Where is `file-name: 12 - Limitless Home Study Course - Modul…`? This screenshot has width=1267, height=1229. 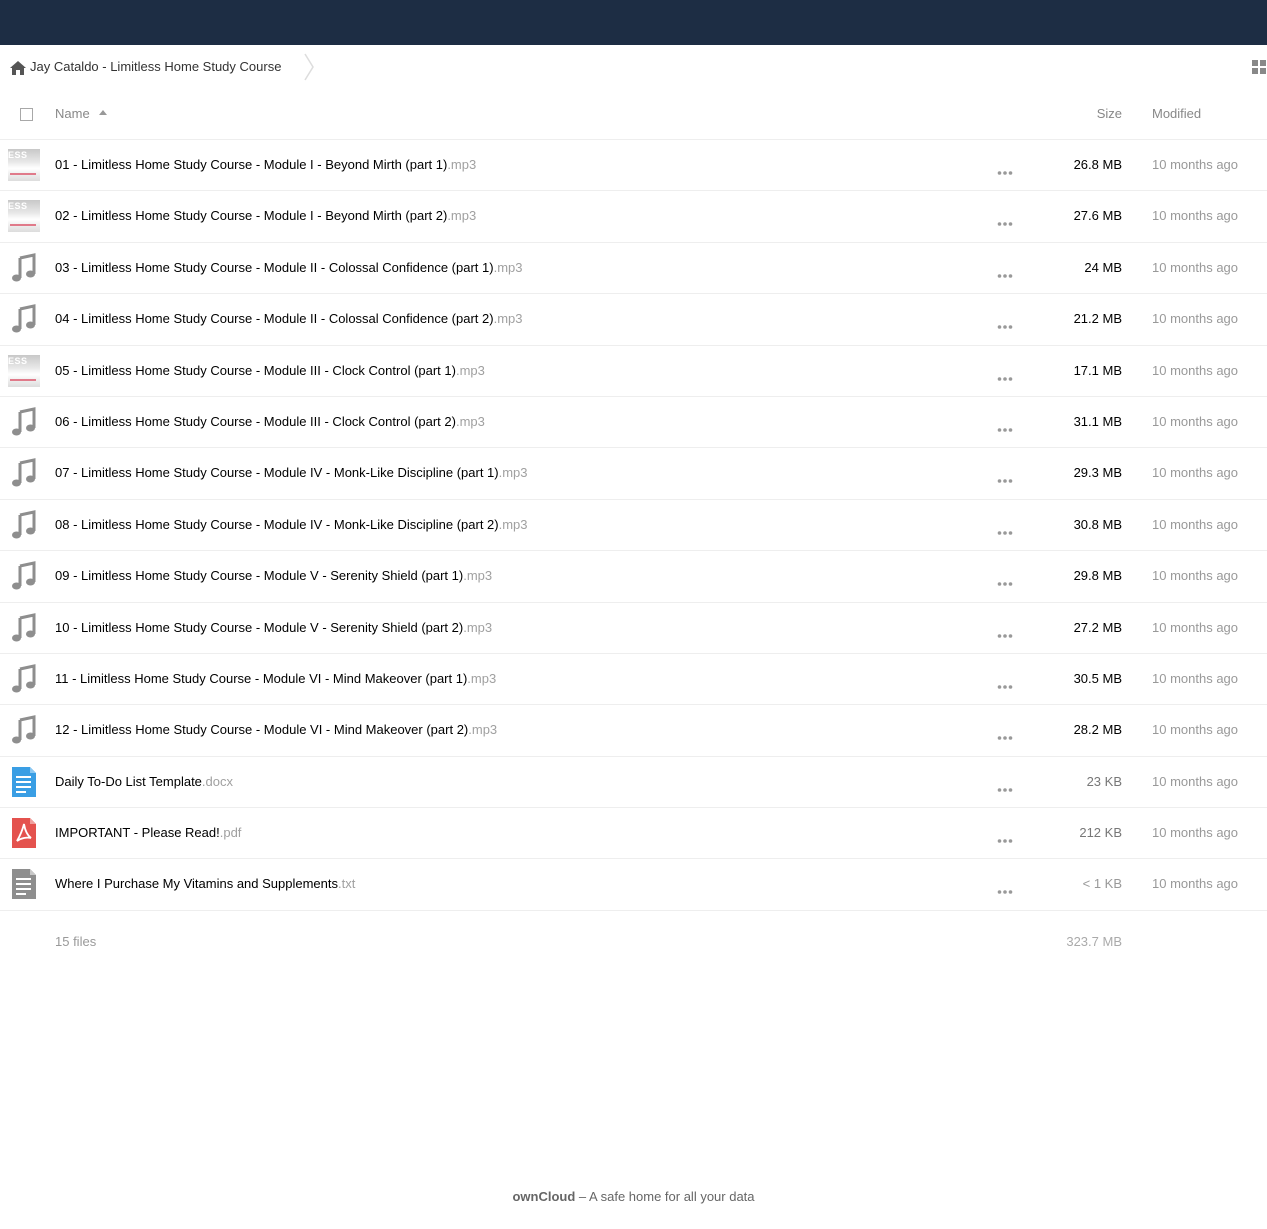 file-name: 12 - Limitless Home Study Course - Modul… is located at coordinates (276, 730).